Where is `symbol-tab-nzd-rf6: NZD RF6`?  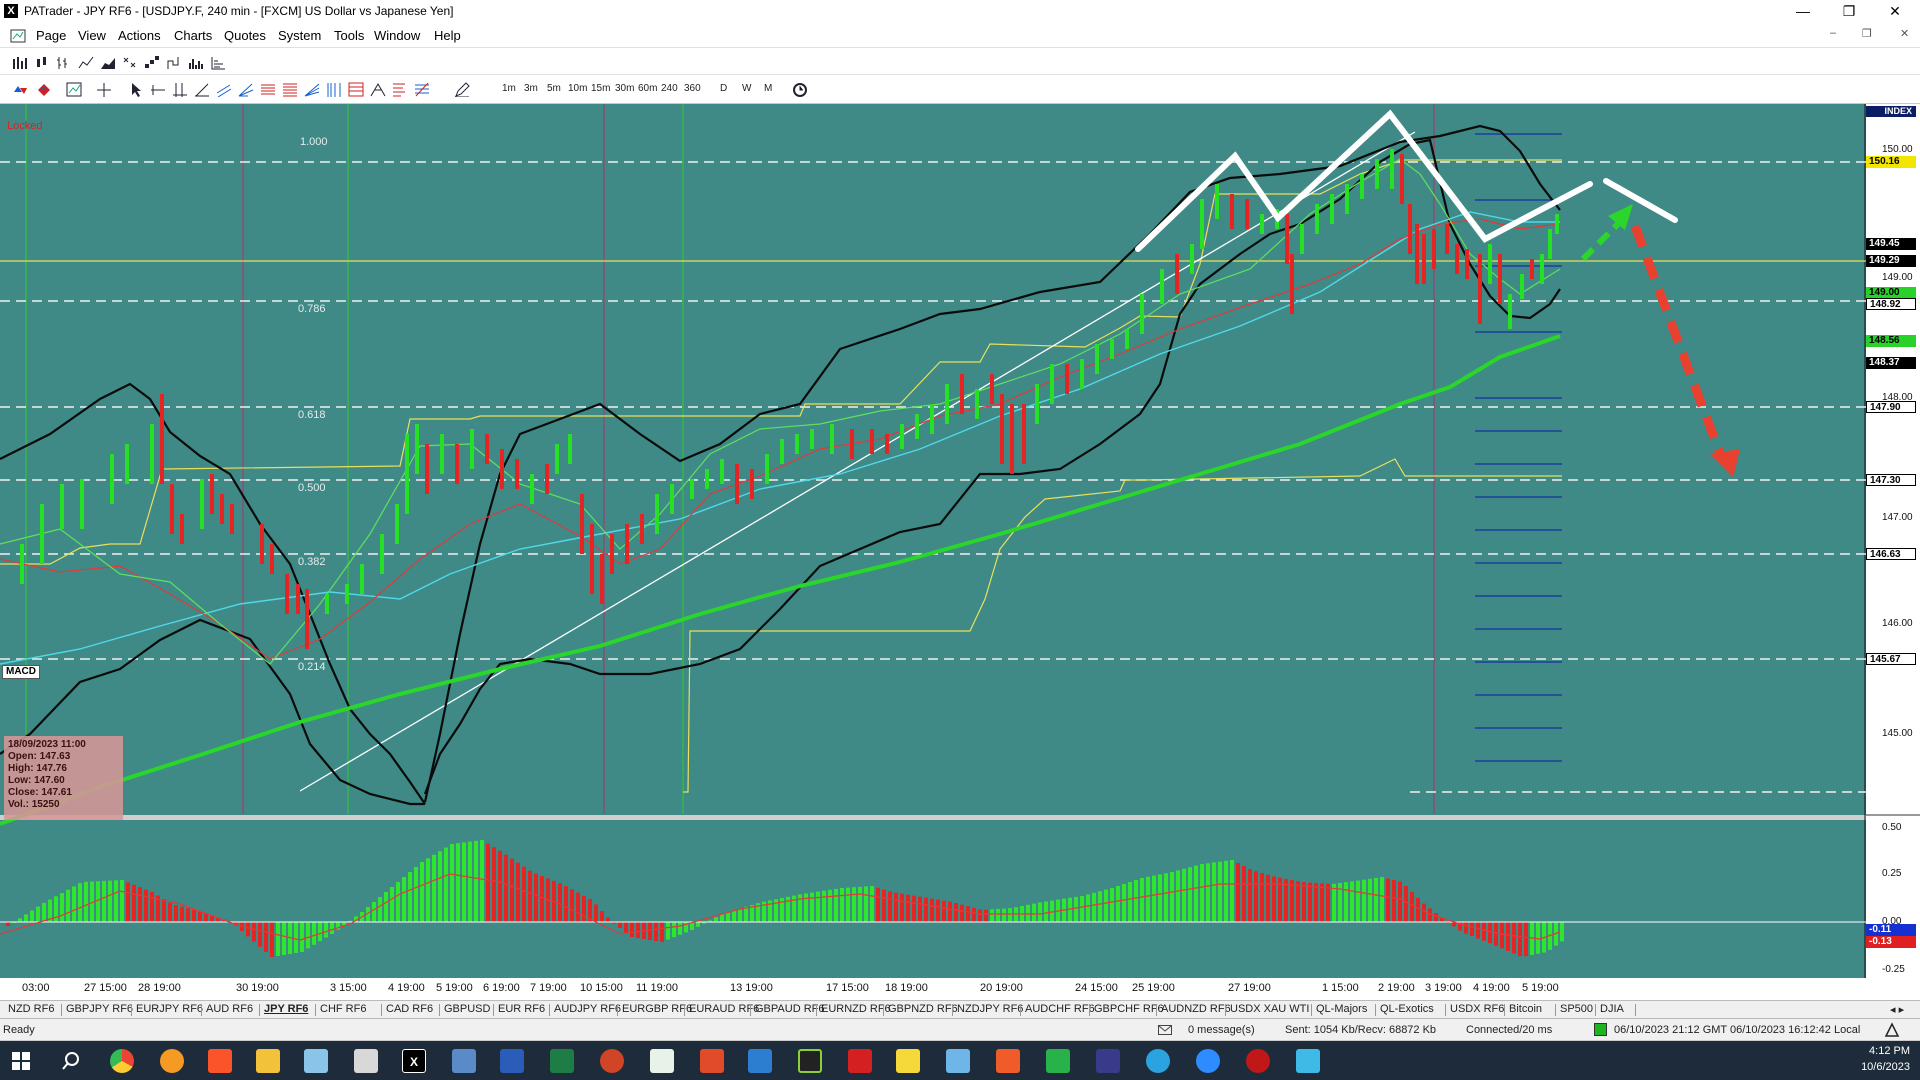
symbol-tab-nzd-rf6: NZD RF6 is located at coordinates (31, 1009).